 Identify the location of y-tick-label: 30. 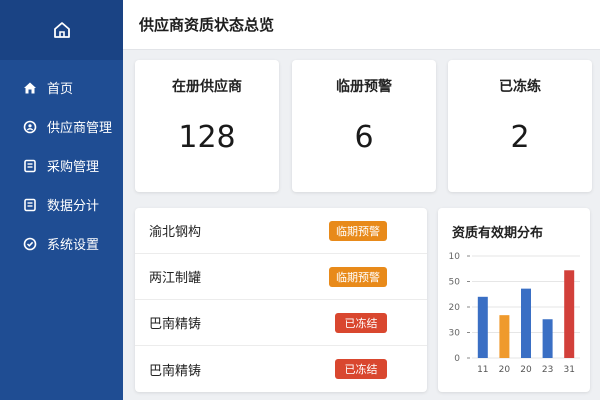
(455, 334).